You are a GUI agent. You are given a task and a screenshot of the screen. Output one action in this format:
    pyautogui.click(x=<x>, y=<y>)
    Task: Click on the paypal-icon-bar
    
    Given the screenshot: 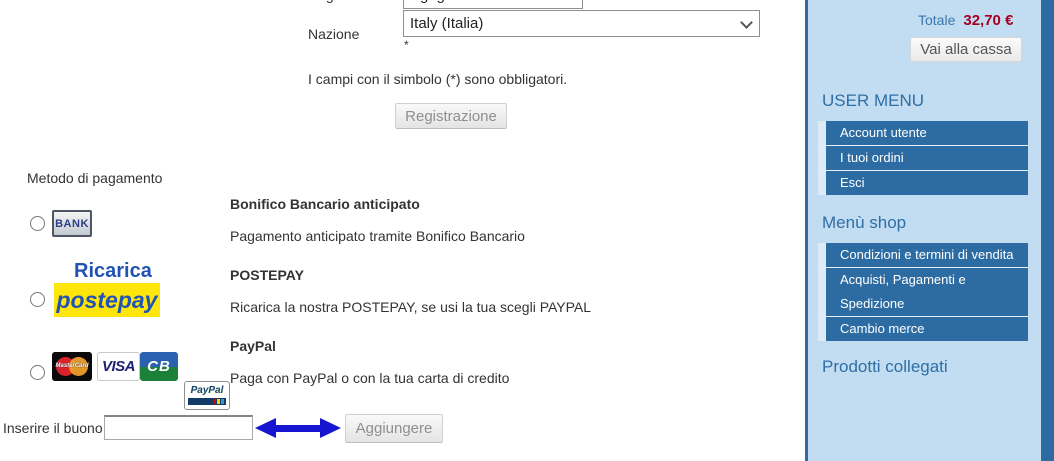 What is the action you would take?
    pyautogui.click(x=207, y=401)
    